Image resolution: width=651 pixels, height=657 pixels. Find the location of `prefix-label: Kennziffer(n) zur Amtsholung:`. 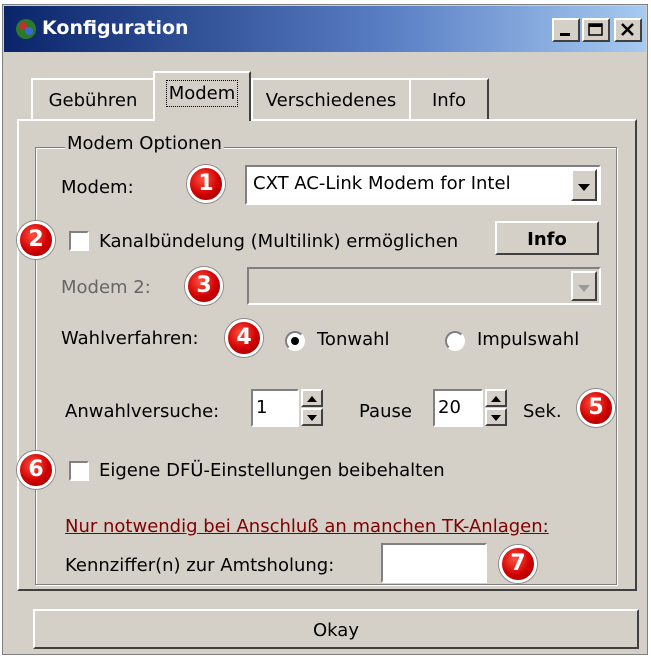

prefix-label: Kennziffer(n) zur Amtsholung: is located at coordinates (200, 565).